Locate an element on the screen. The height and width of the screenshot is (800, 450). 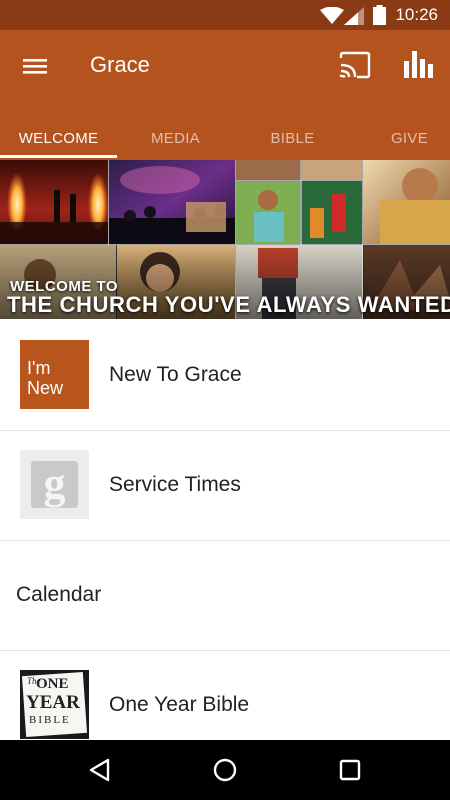
menu-icon is located at coordinates (35, 66).